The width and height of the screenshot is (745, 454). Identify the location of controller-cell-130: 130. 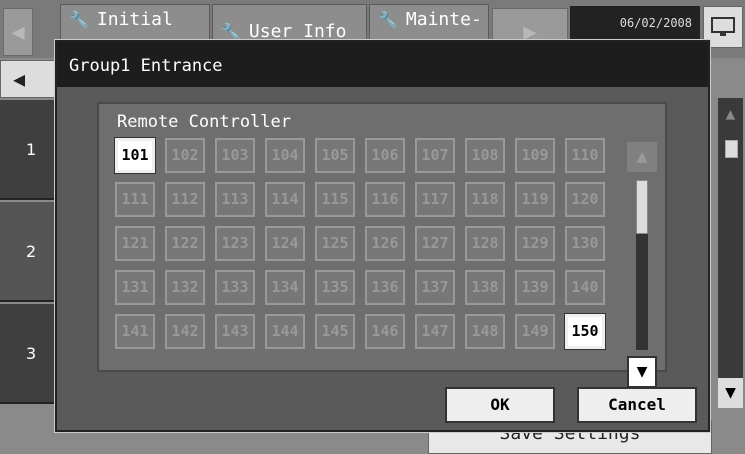
(585, 243).